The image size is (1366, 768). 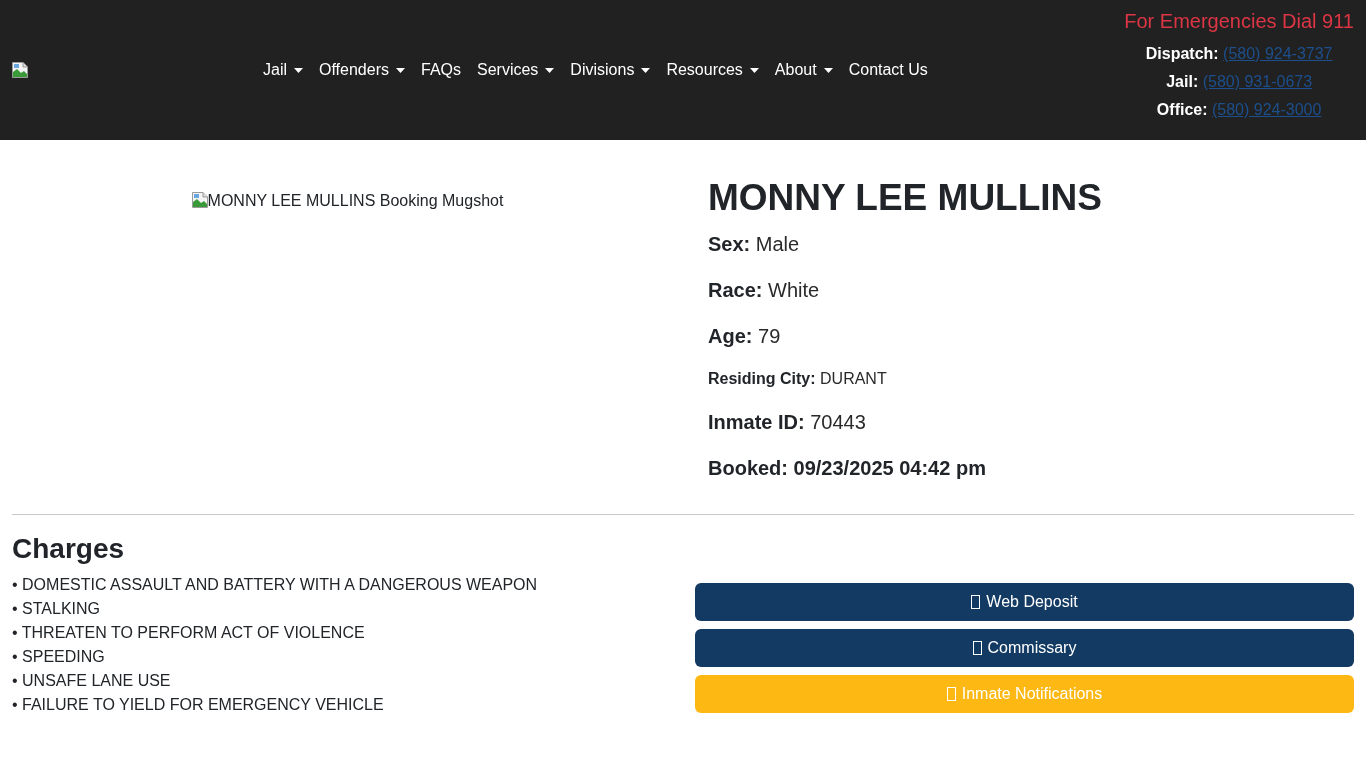 What do you see at coordinates (188, 633) in the screenshot?
I see `charge-item: • THREATEN TO PERFORM ACT OF VIOLENCE` at bounding box center [188, 633].